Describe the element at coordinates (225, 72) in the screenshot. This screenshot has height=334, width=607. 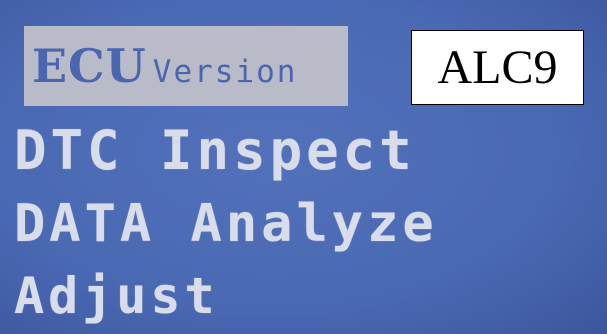
I see `menu-item-ecu-version-label-rest: Version` at that location.